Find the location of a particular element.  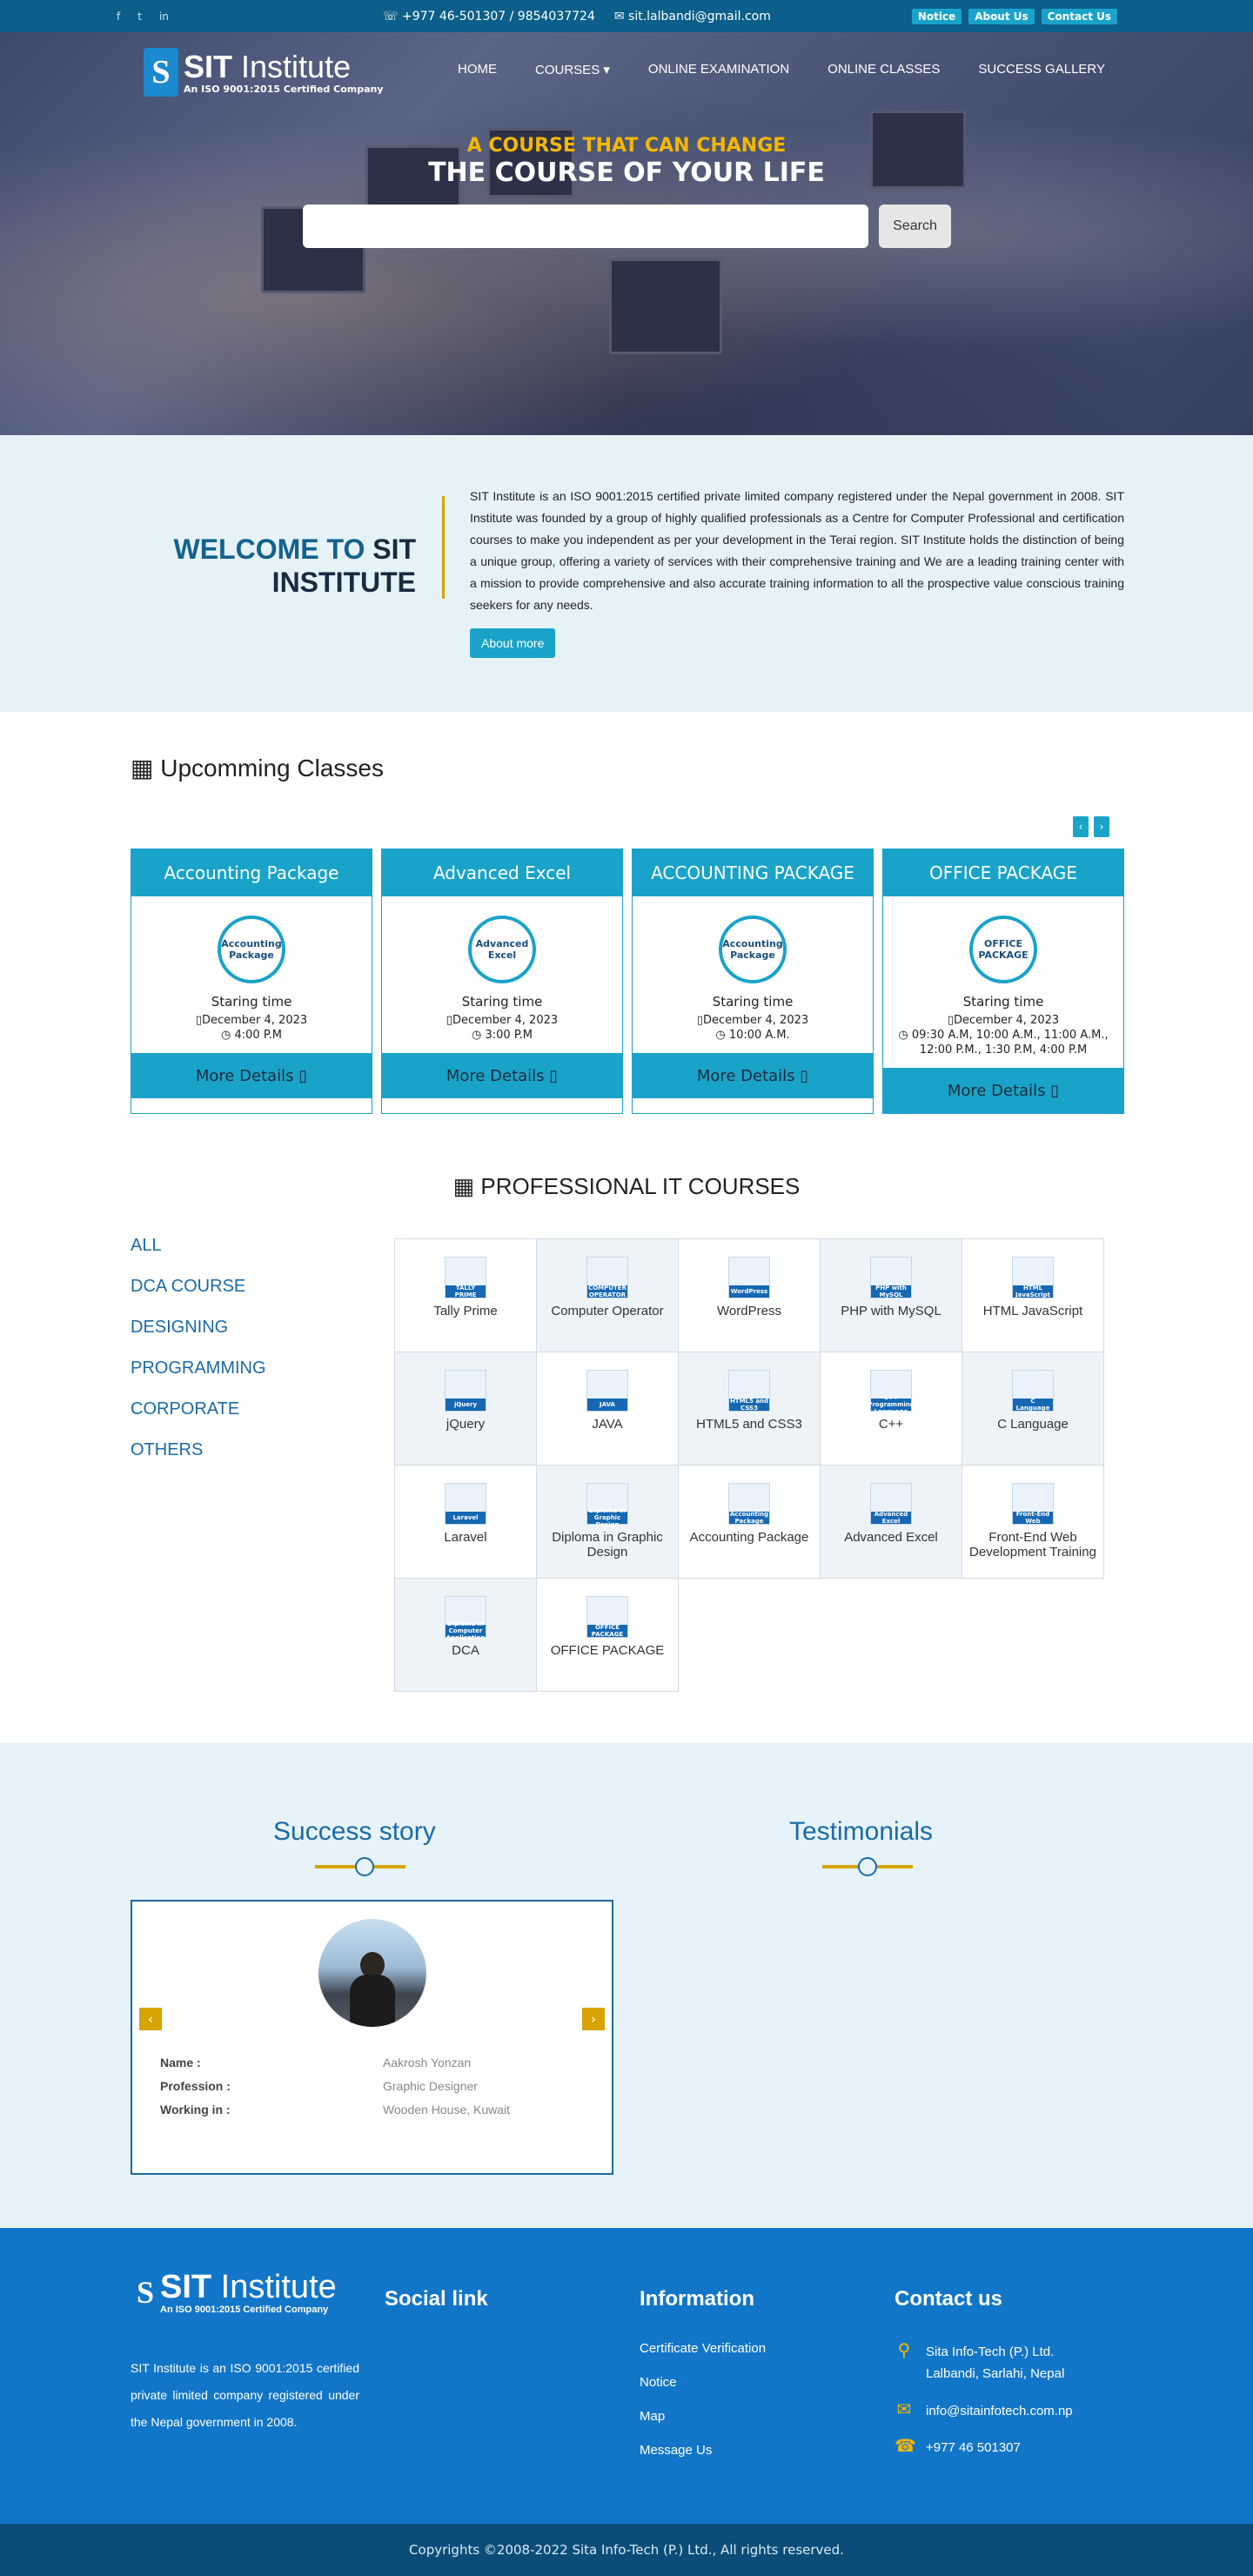

certificate-verification-link: Certificate Verification is located at coordinates (703, 2349).